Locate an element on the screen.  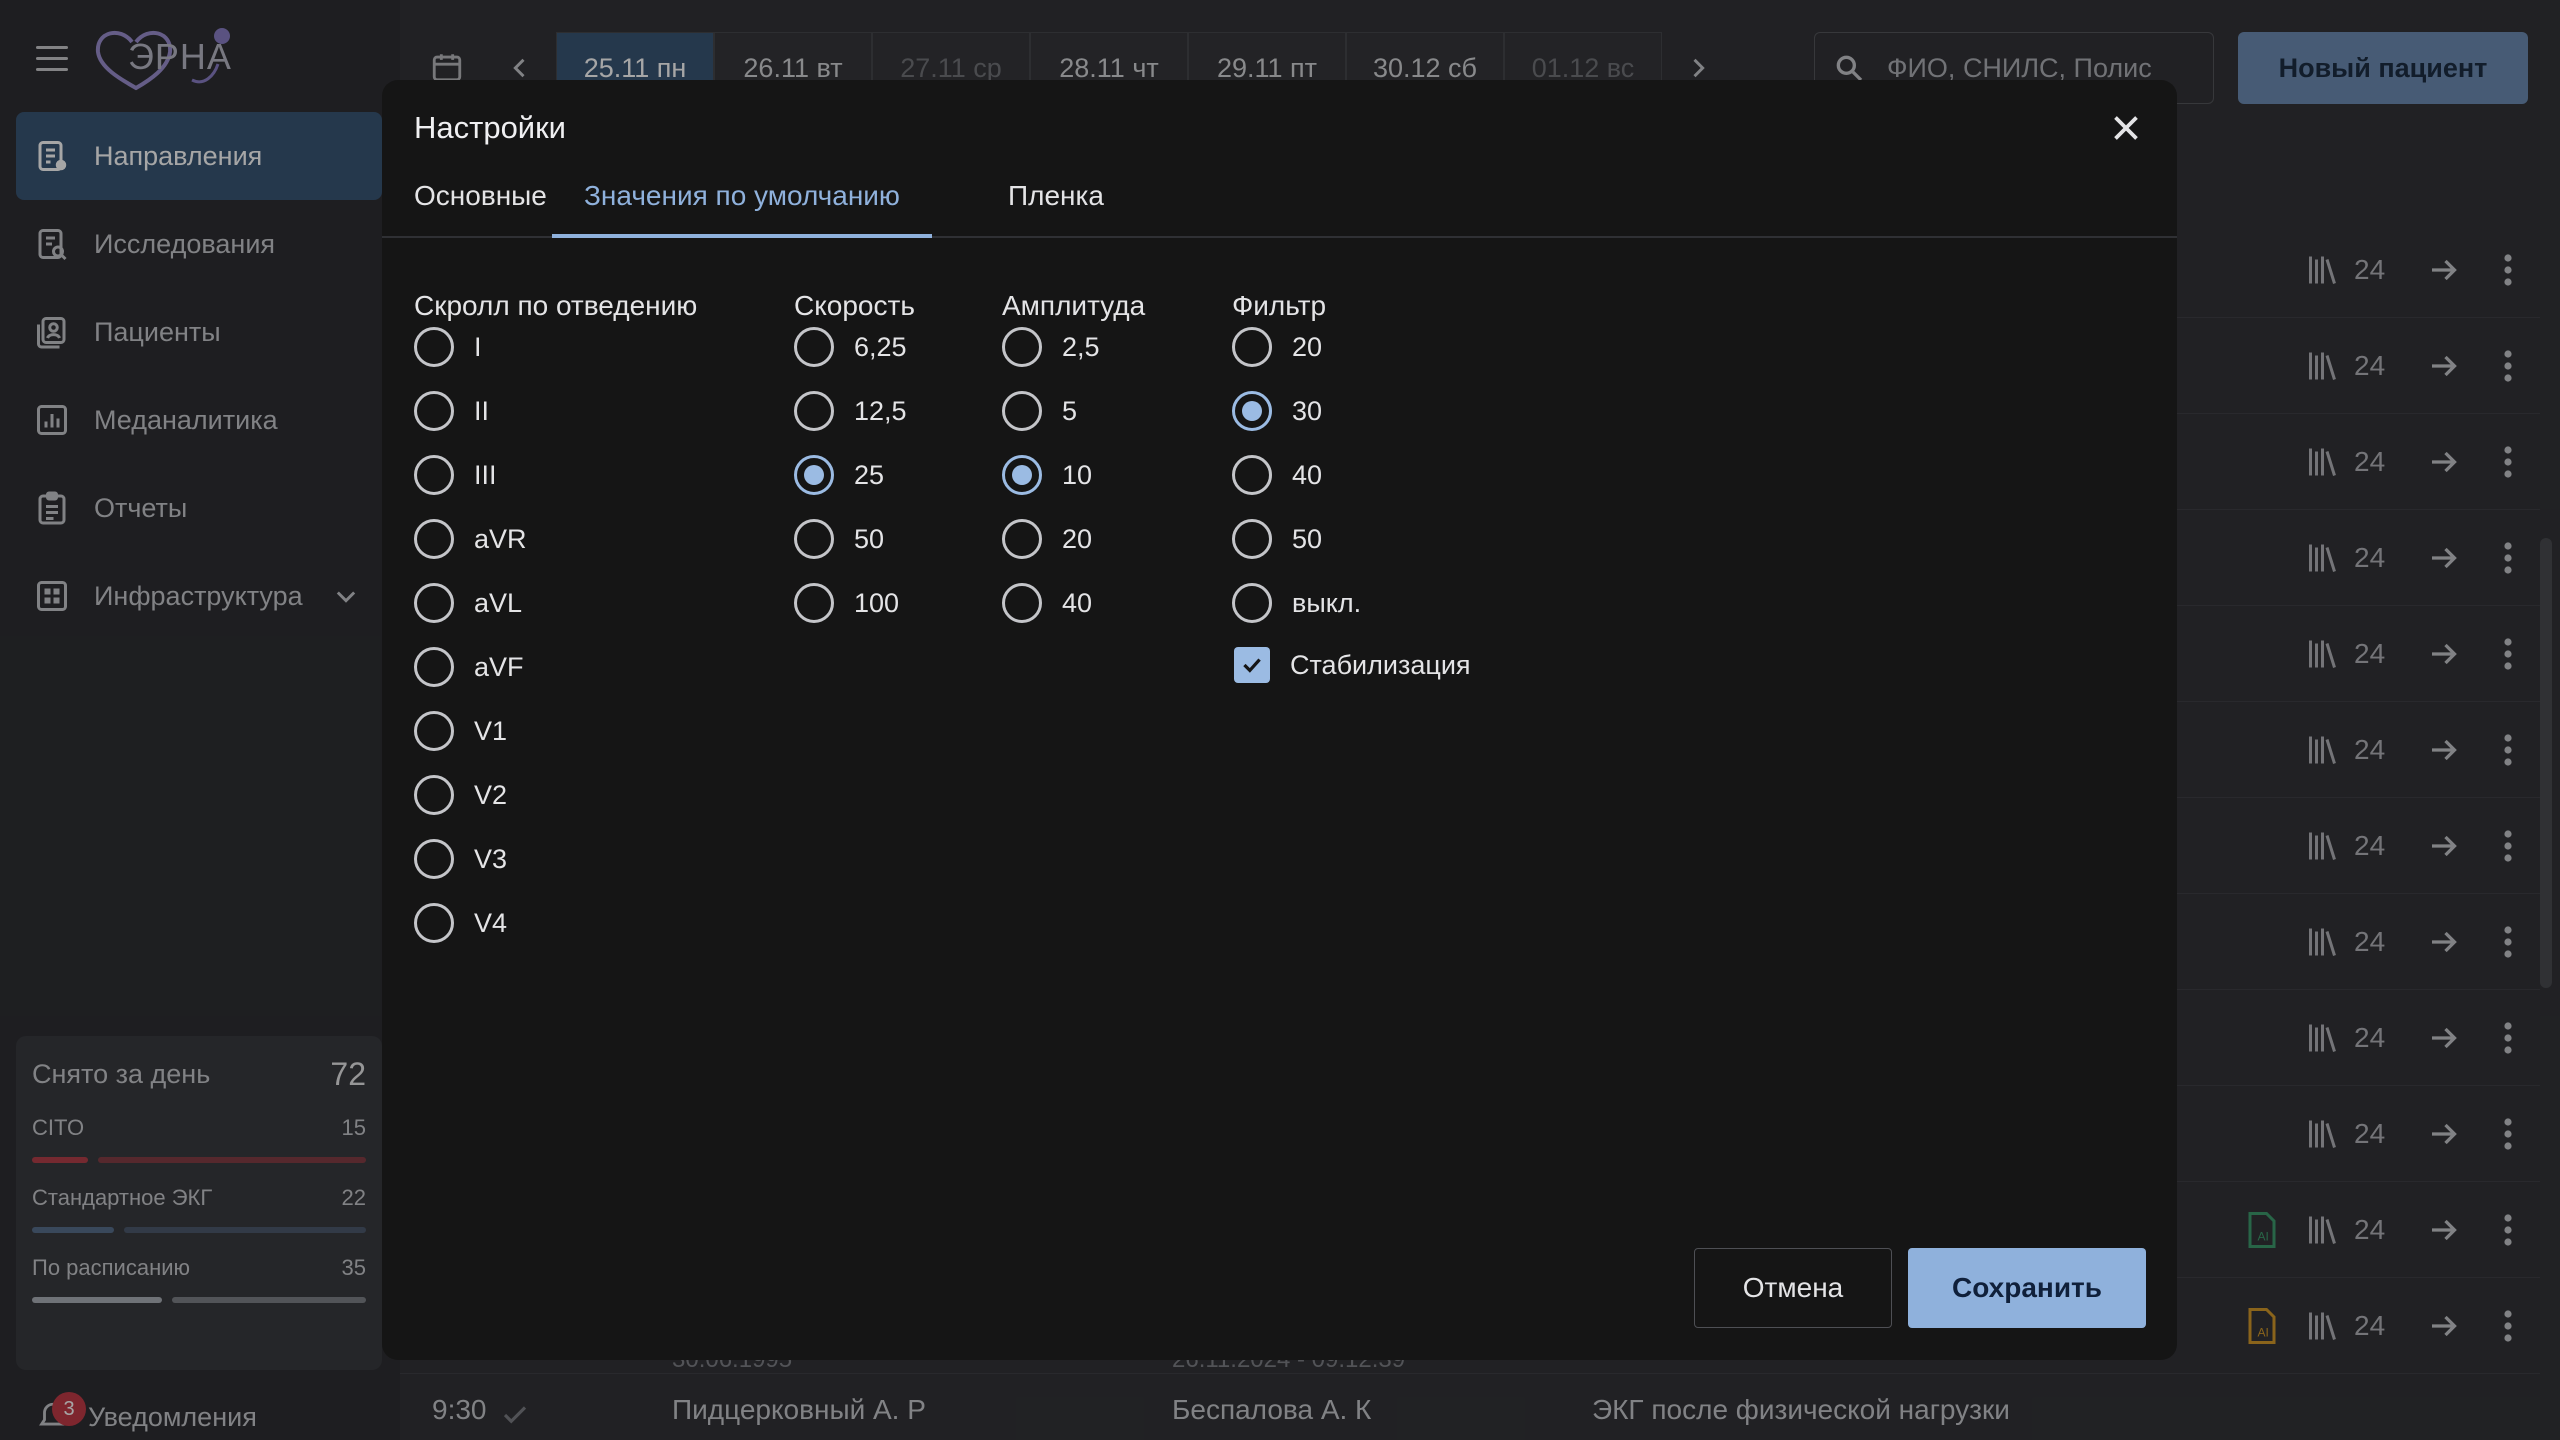
option-label: 12,5 is located at coordinates (880, 410).